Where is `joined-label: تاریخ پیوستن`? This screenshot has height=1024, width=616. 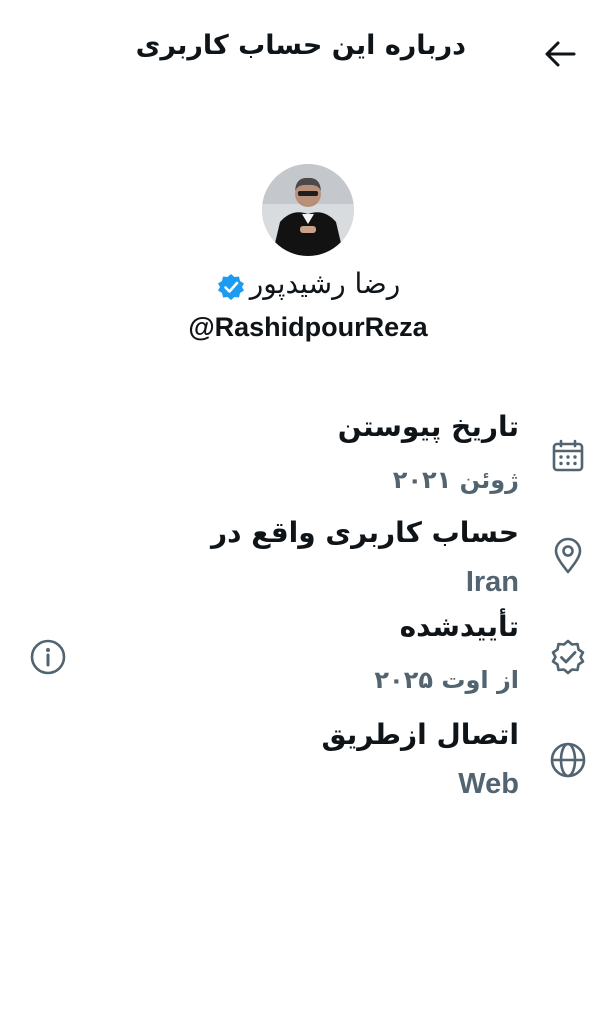
joined-label: تاریخ پیوستن is located at coordinates (428, 426).